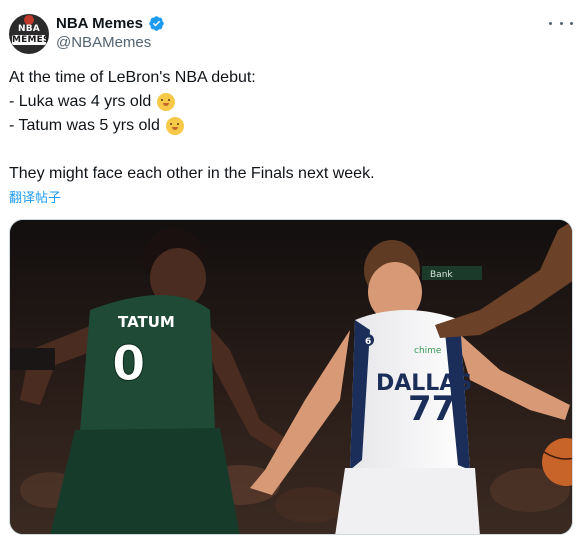 The height and width of the screenshot is (547, 583). Describe the element at coordinates (368, 342) in the screenshot. I see `jersey-patch-number: 6` at that location.